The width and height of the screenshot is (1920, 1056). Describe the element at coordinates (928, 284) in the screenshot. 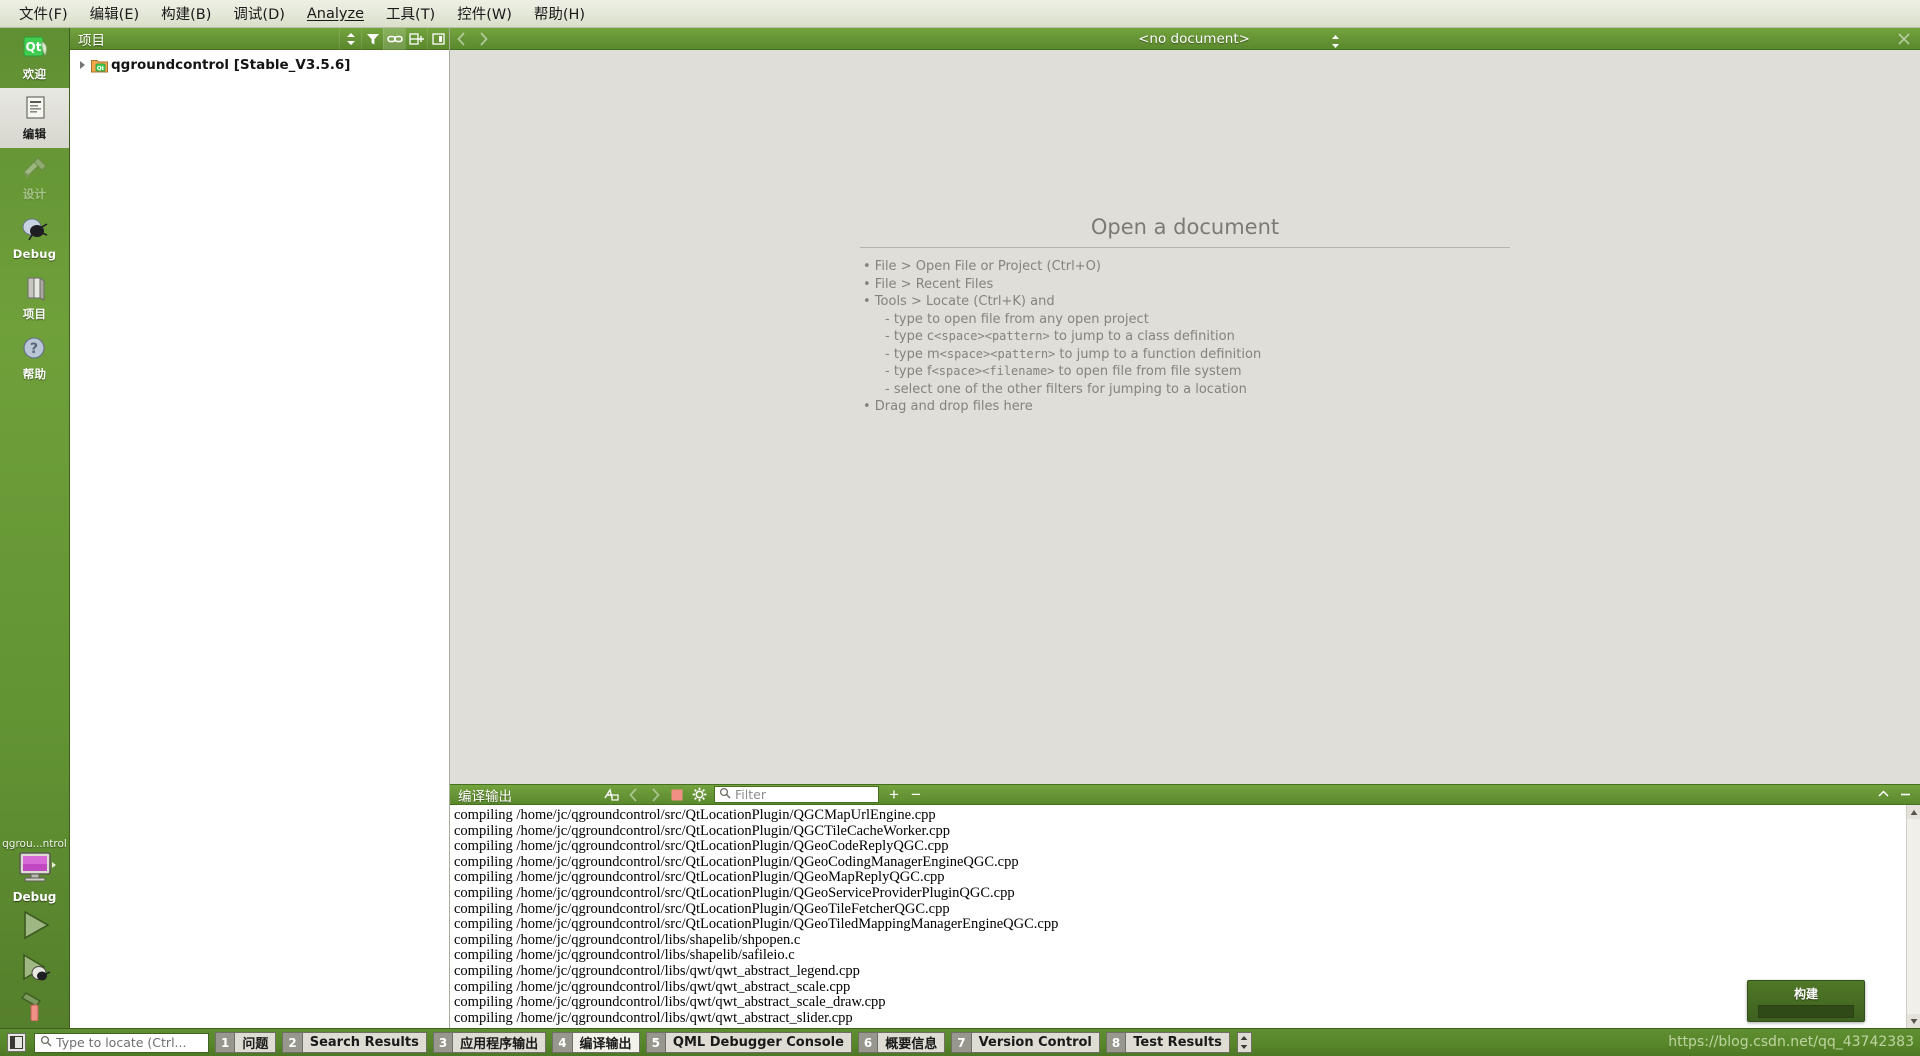

I see `hint-line: • File > Recent Files` at that location.